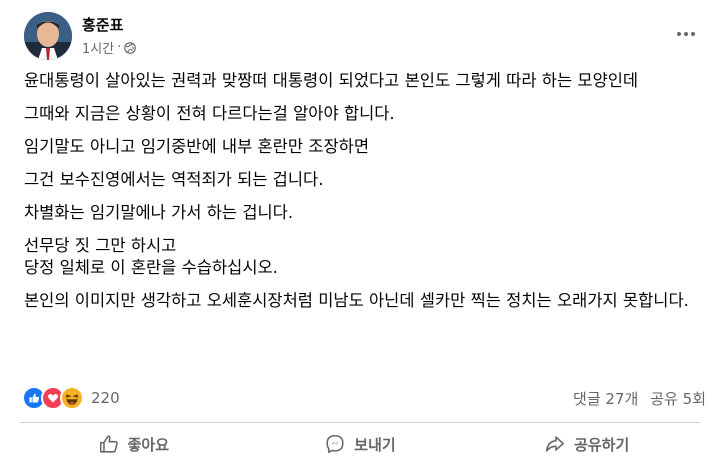 The width and height of the screenshot is (720, 463). What do you see at coordinates (105, 398) in the screenshot?
I see `reaction-count: 220` at bounding box center [105, 398].